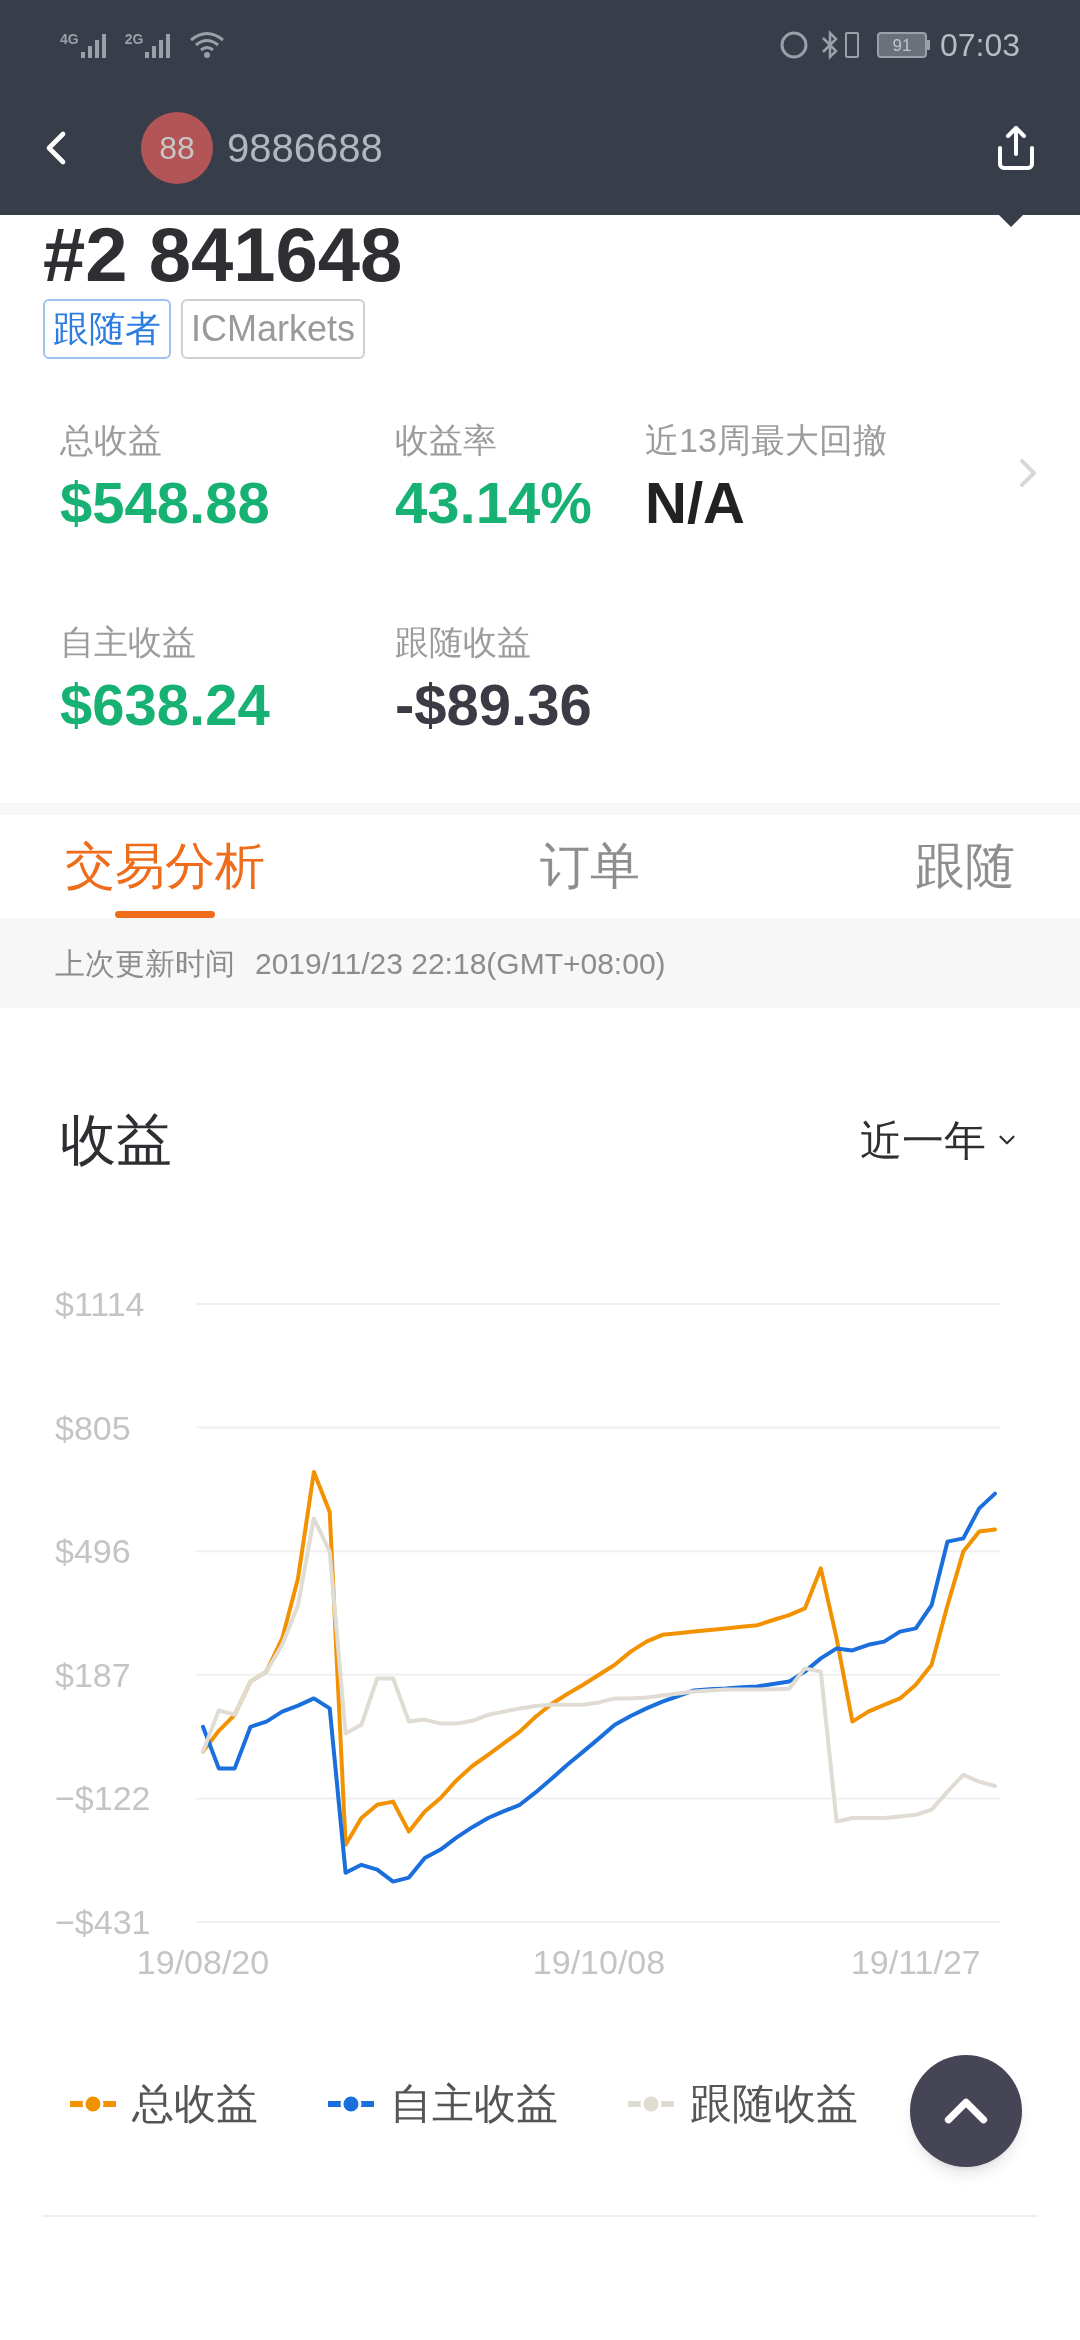 The width and height of the screenshot is (1080, 2340). I want to click on tab: 跟随, so click(965, 866).